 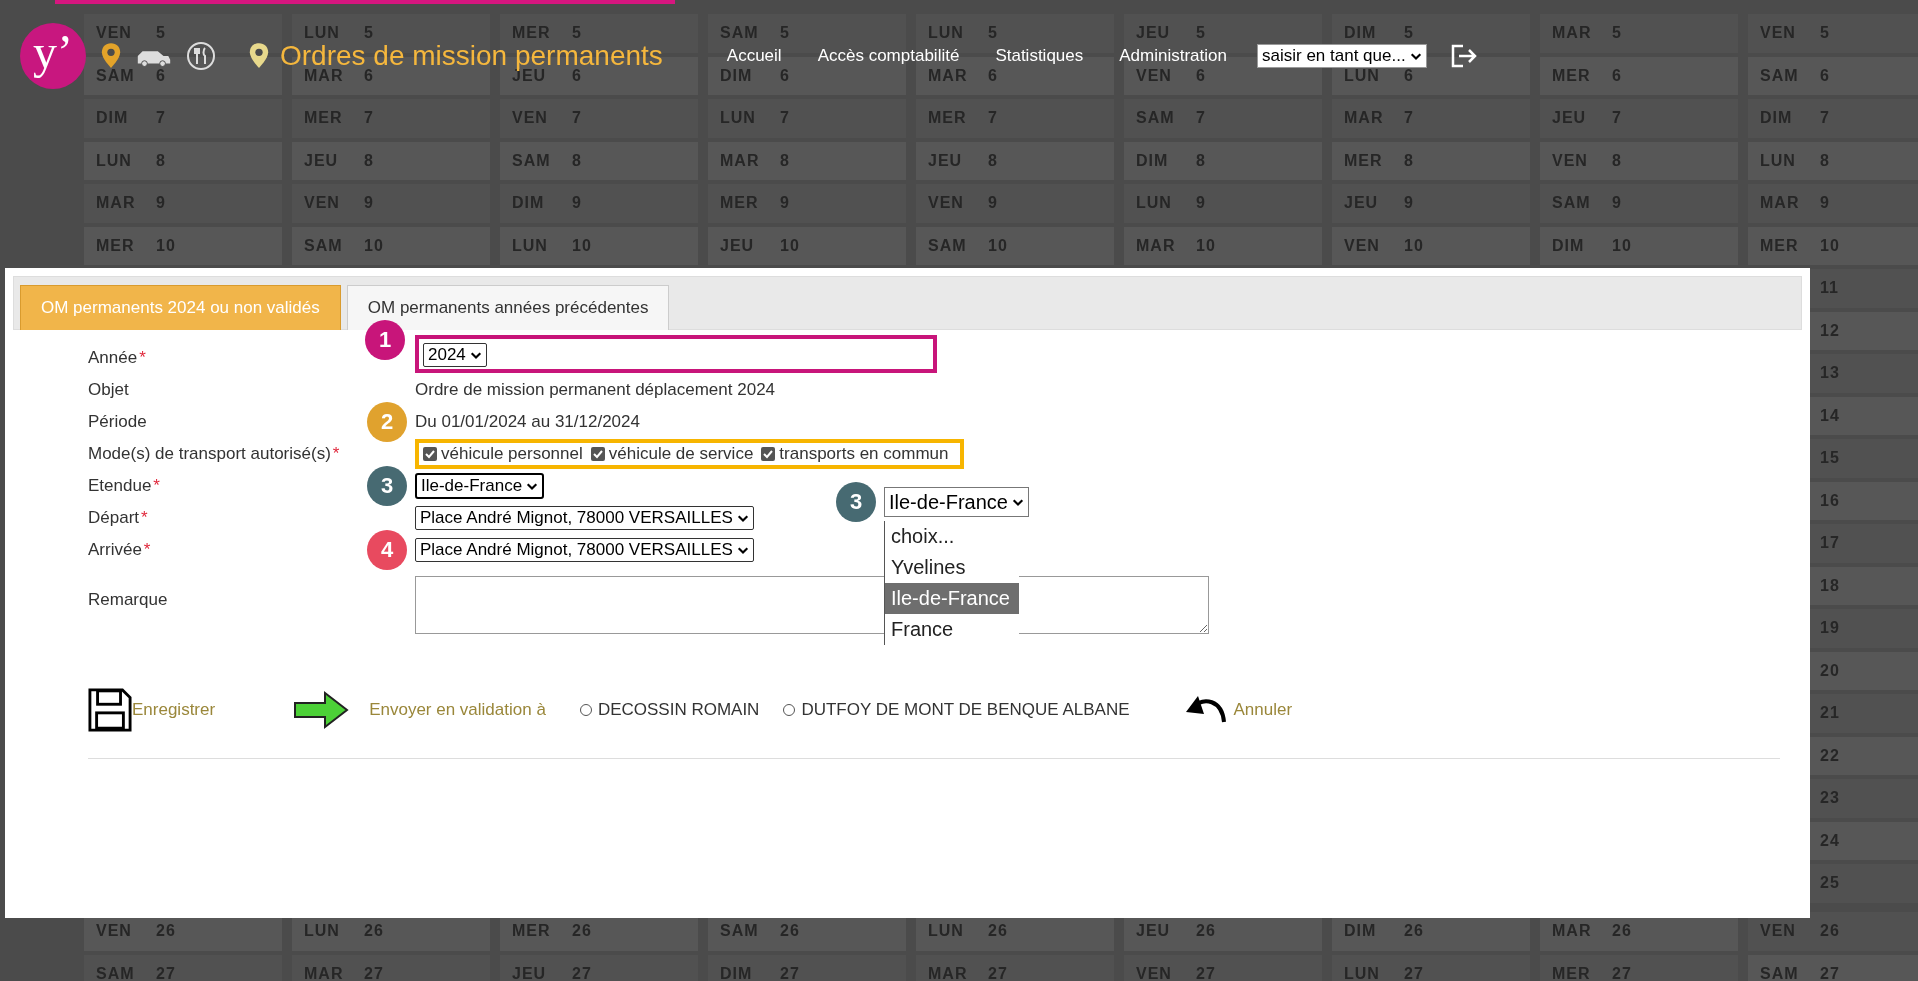 What do you see at coordinates (387, 550) in the screenshot?
I see `callout-badge: 4` at bounding box center [387, 550].